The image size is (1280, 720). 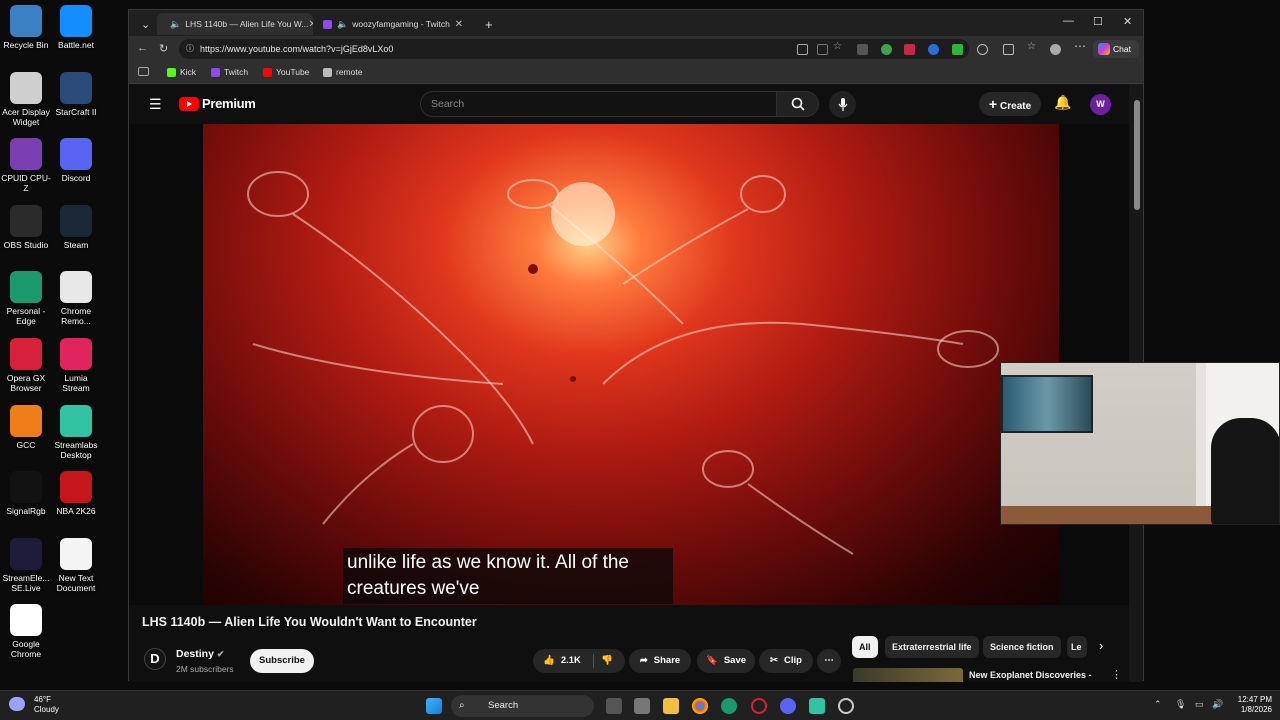 I want to click on close-window-icon: ✕, so click(x=1127, y=21).